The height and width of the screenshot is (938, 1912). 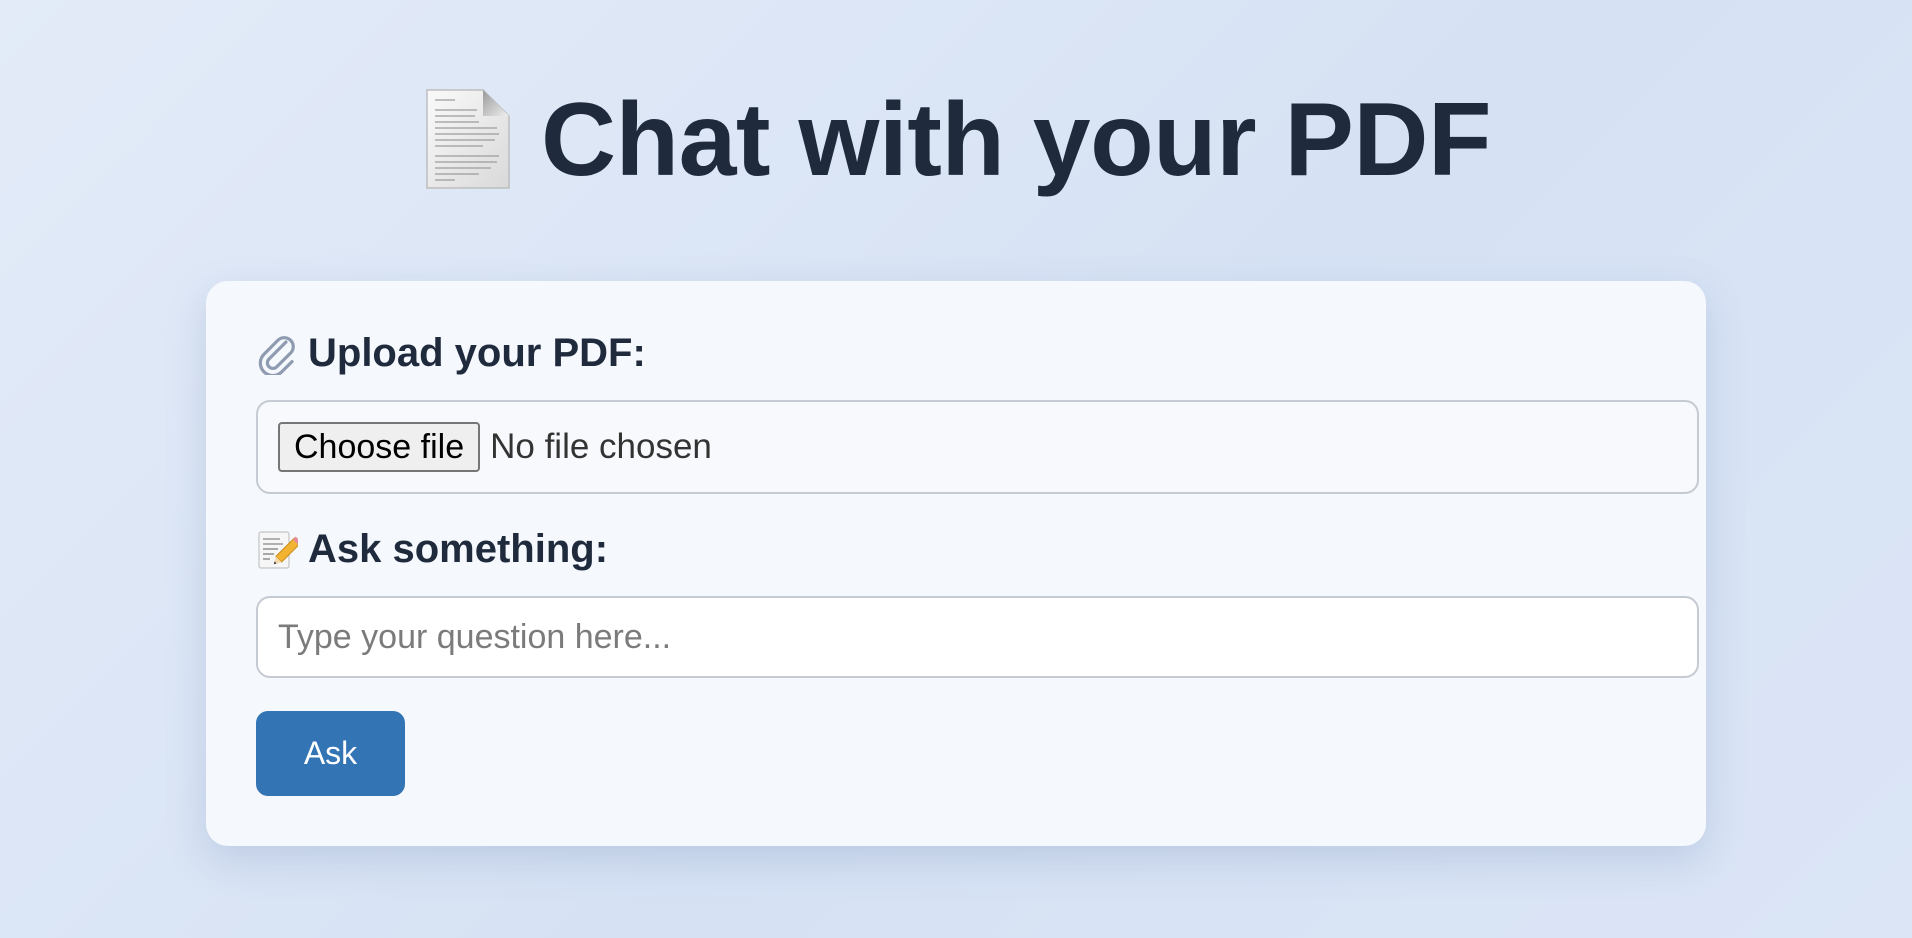 What do you see at coordinates (277, 355) in the screenshot?
I see `paperclip-icon` at bounding box center [277, 355].